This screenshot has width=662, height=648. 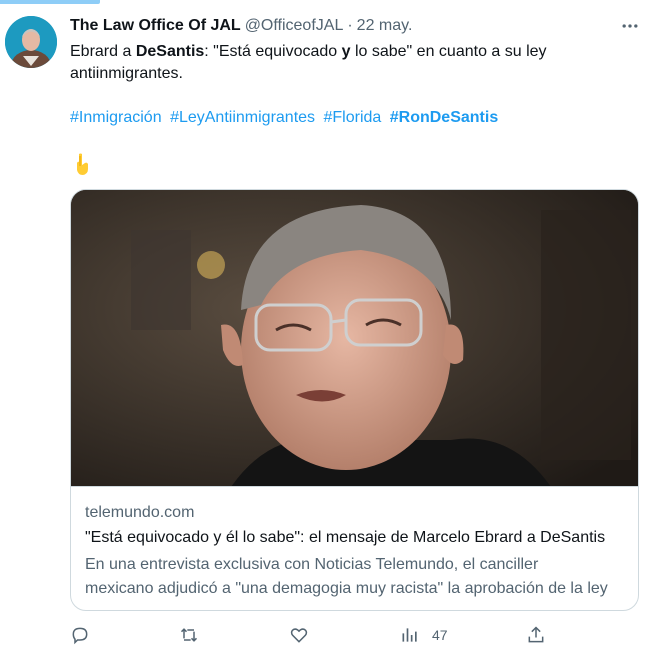 What do you see at coordinates (140, 512) in the screenshot?
I see `card-domain: telemundo.com` at bounding box center [140, 512].